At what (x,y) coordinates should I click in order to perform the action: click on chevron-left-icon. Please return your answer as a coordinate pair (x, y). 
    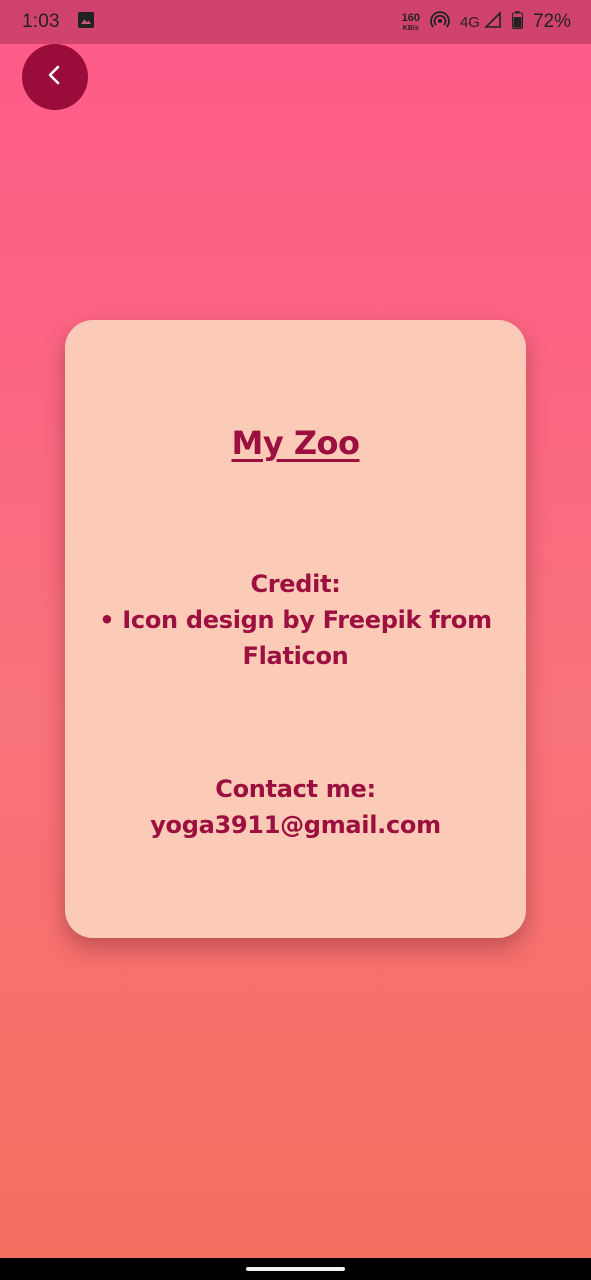
    Looking at the image, I should click on (55, 77).